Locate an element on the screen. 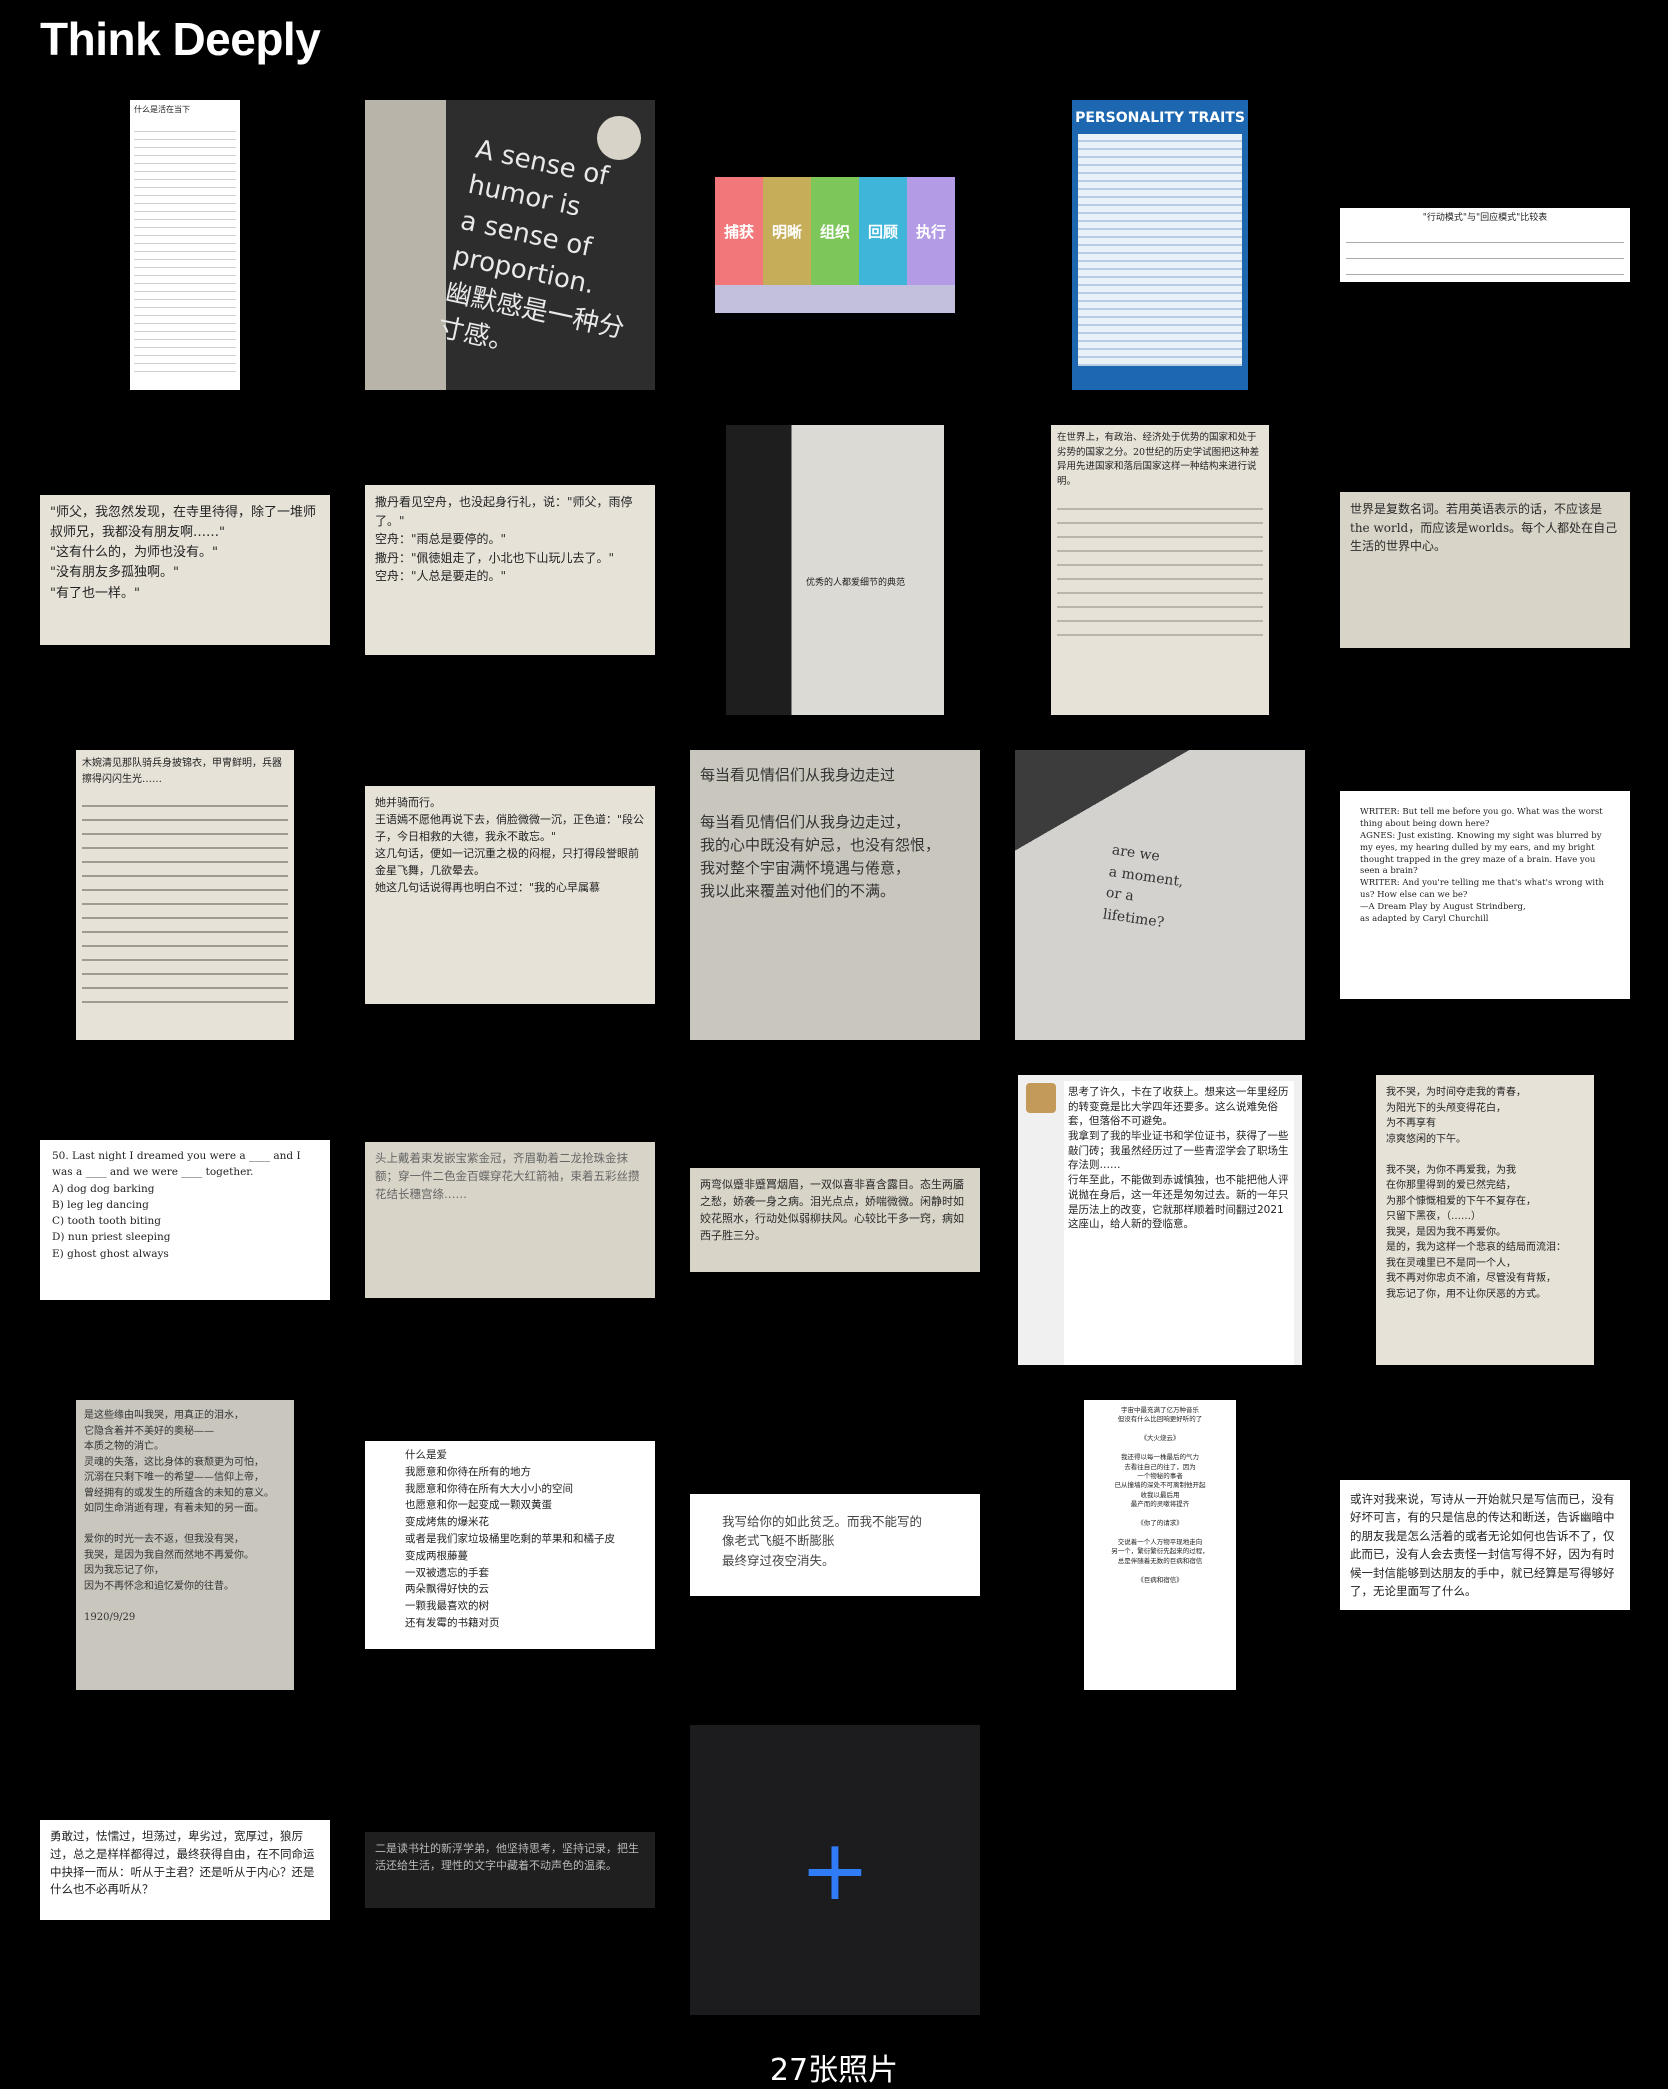 This screenshot has width=1668, height=2089. photo-item: PERSONALITY TRAITS is located at coordinates (1160, 245).